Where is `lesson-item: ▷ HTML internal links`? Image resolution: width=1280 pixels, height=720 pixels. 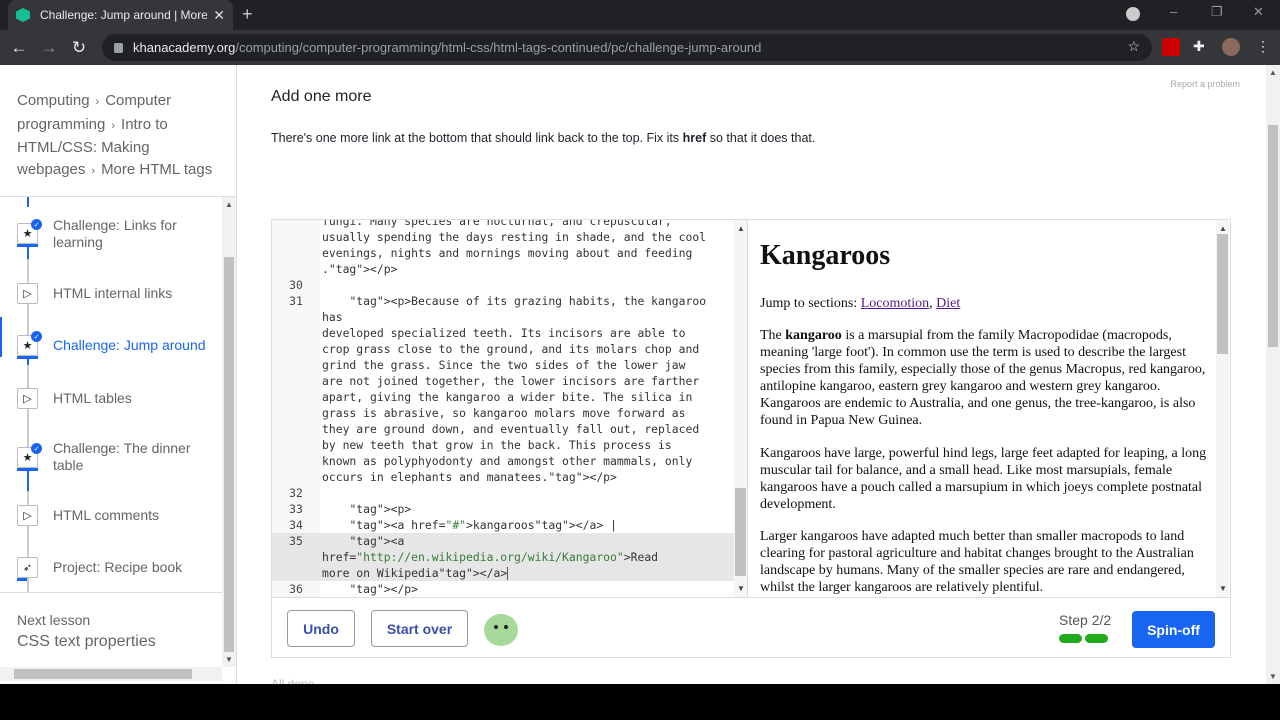 lesson-item: ▷ HTML internal links is located at coordinates (111, 294).